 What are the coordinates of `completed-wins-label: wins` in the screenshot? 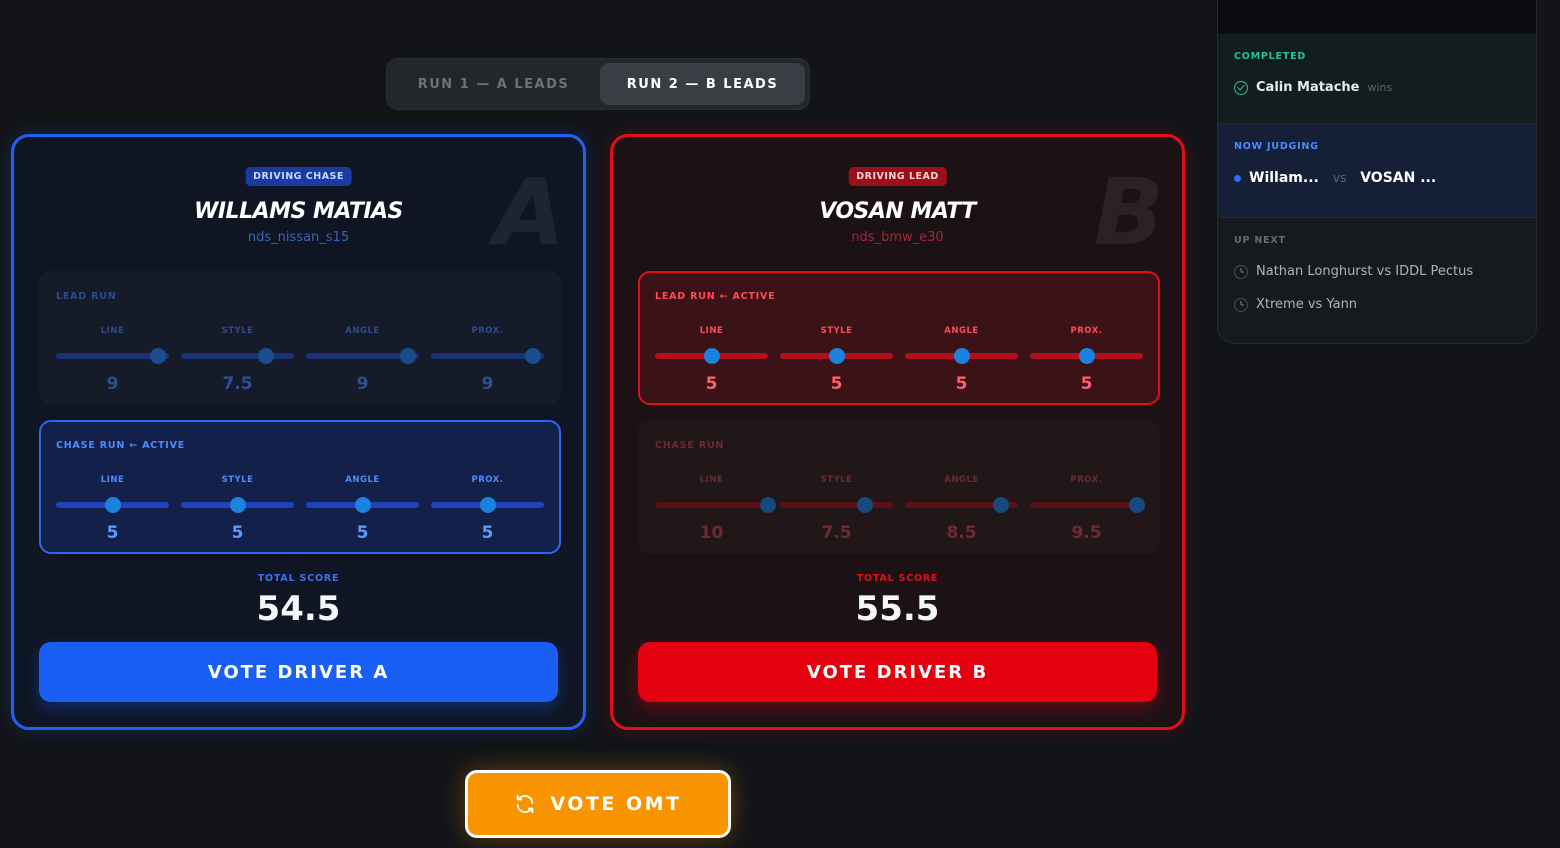 It's located at (1380, 87).